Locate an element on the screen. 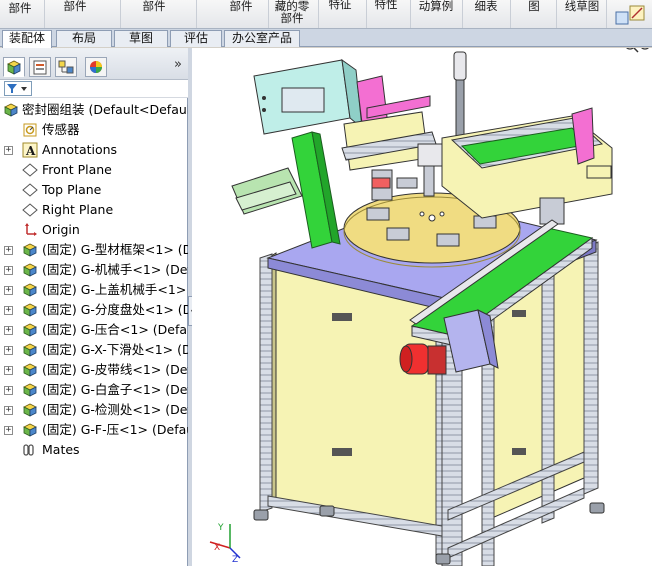  ribbon-item-6: 特征 is located at coordinates (340, 13).